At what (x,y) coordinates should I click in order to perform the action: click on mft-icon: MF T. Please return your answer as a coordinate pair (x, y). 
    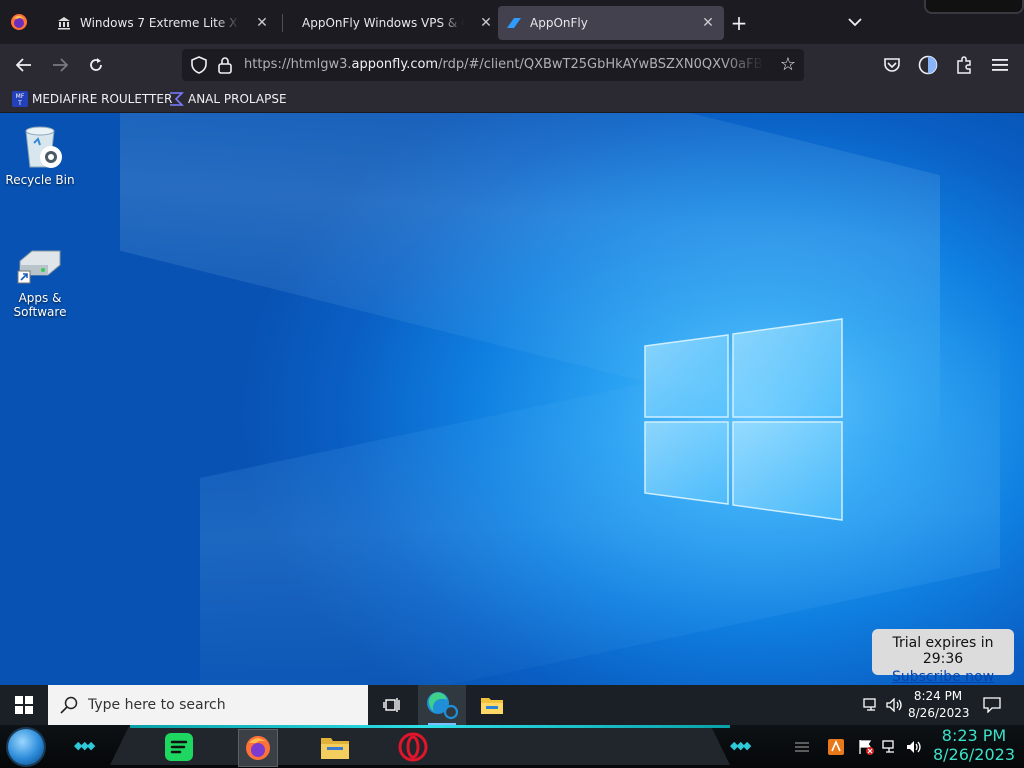
    Looking at the image, I should click on (20, 99).